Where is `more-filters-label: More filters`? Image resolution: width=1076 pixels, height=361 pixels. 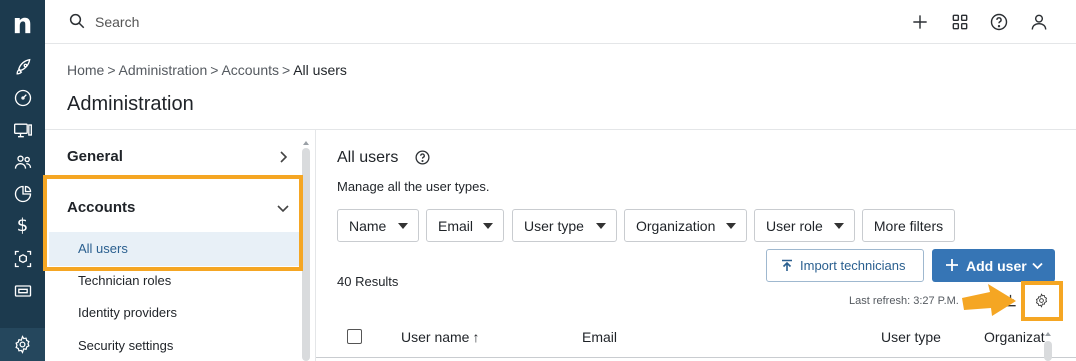
more-filters-label: More filters is located at coordinates (908, 225).